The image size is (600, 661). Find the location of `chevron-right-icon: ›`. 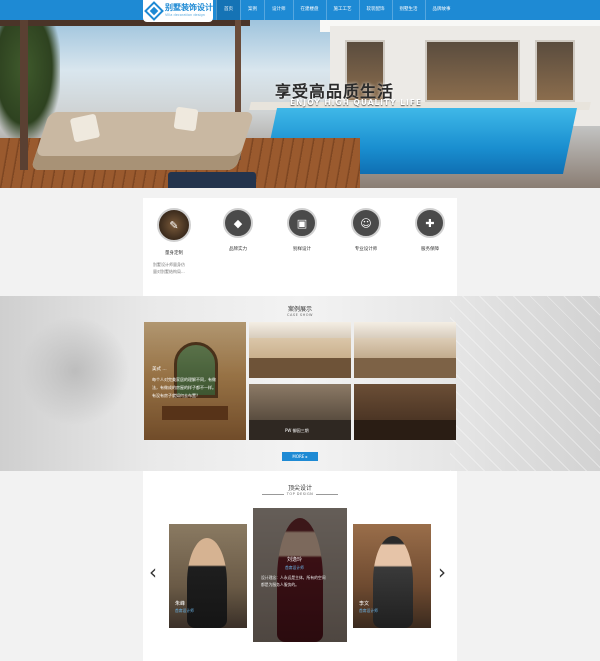

chevron-right-icon: › is located at coordinates (442, 572).